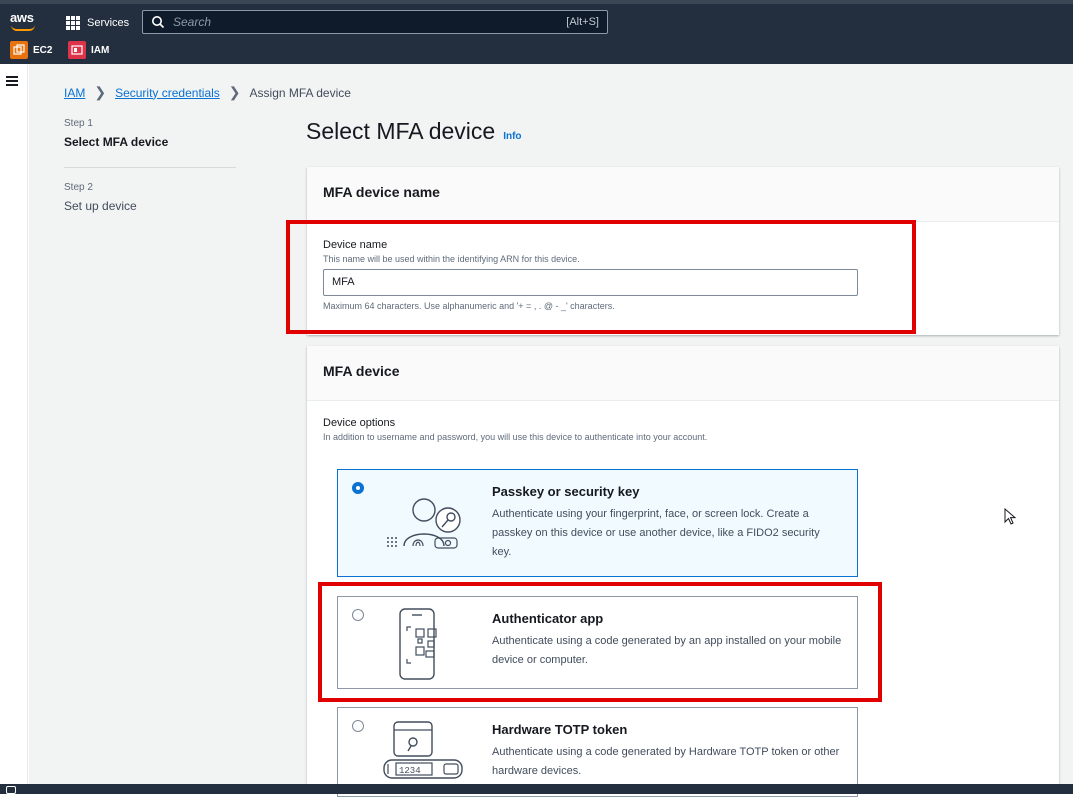  I want to click on aws-logo-text: aws, so click(22, 17).